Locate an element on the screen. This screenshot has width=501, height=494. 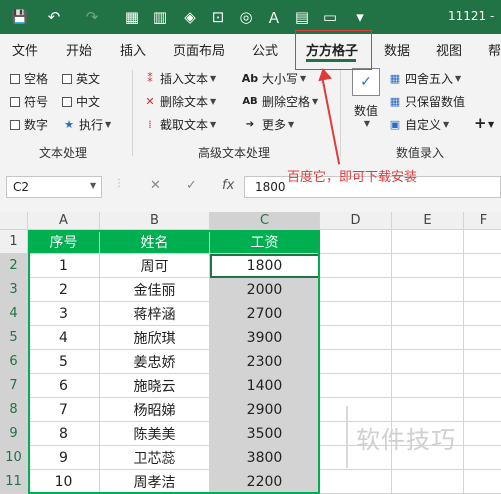
grid-cell-a7: 6 is located at coordinates (64, 386).